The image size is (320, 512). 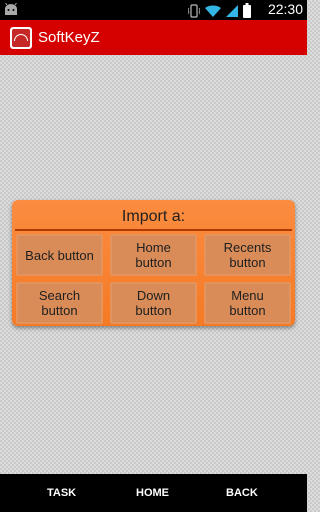 I want to click on home-button-option: Home button, so click(x=153, y=255).